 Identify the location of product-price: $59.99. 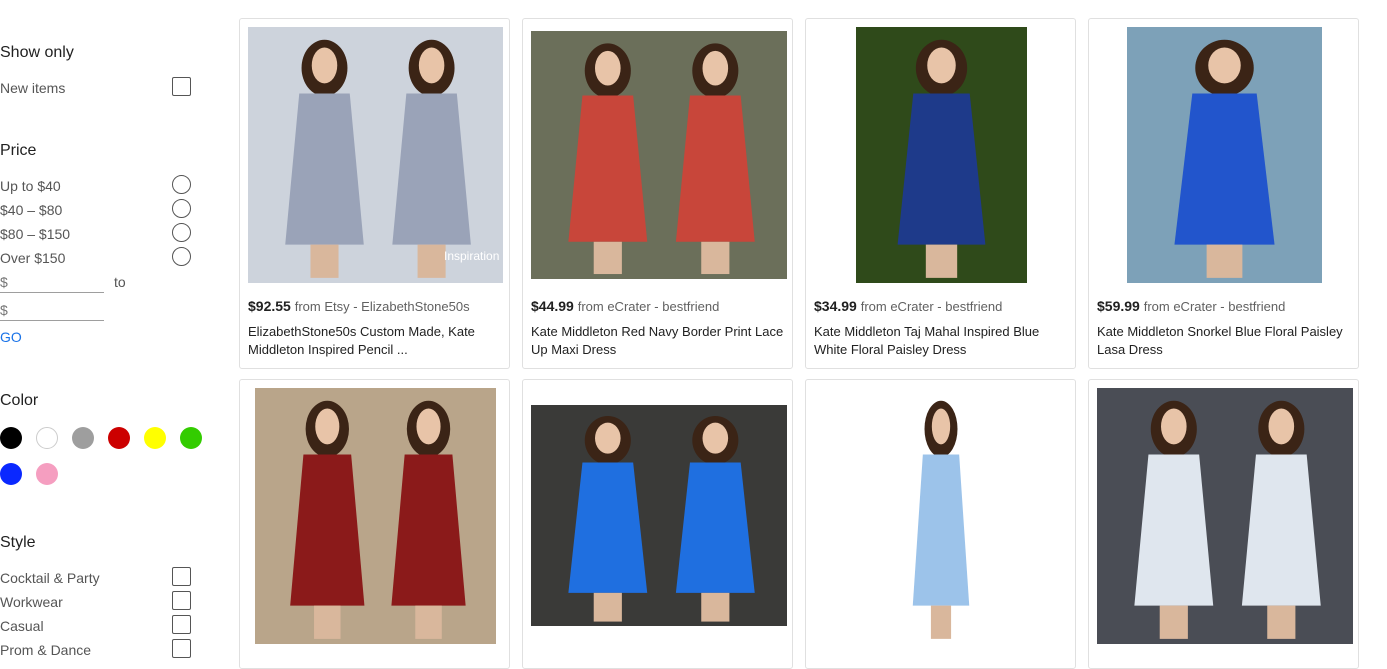
(1118, 306).